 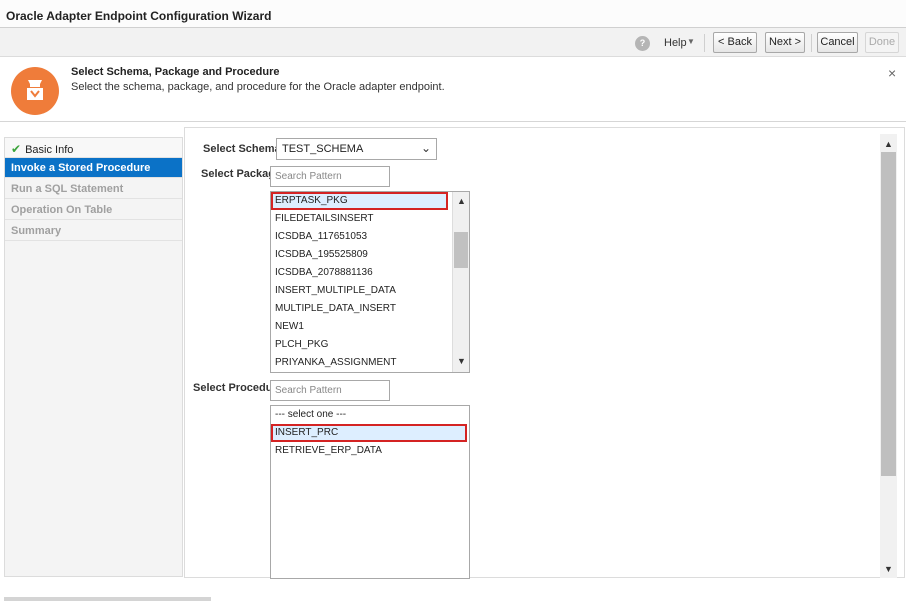 I want to click on step-label: Invoke a Stored Procedure, so click(x=81, y=168).